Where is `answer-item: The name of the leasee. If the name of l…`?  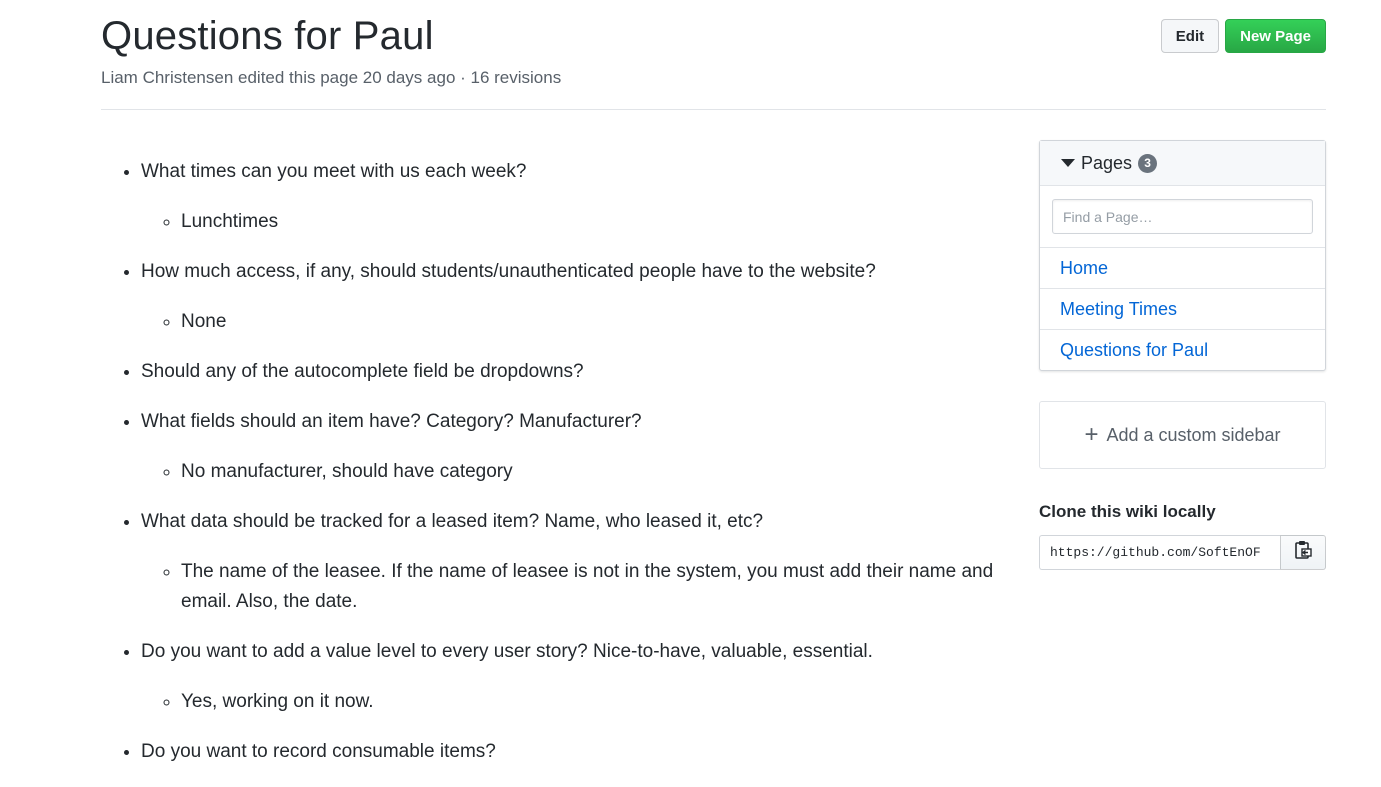 answer-item: The name of the leasee. If the name of l… is located at coordinates (601, 587).